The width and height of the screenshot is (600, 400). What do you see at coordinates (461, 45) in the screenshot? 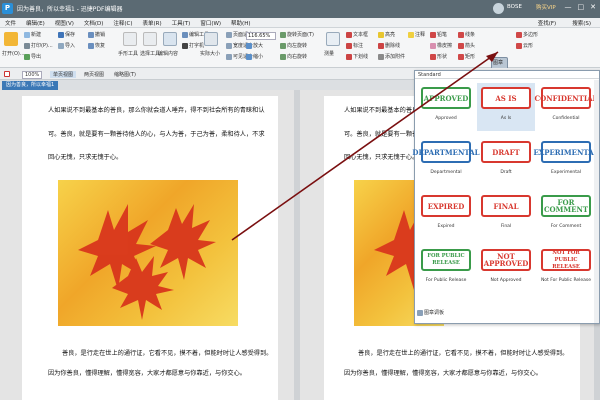
I see `arrow-icon` at bounding box center [461, 45].